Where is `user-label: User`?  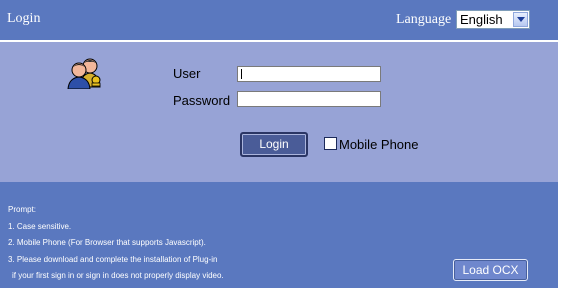 user-label: User is located at coordinates (187, 73).